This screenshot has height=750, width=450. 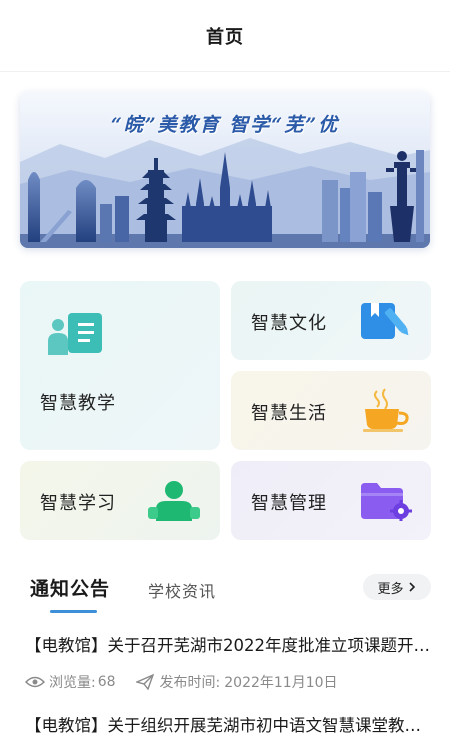 I want to click on card-smart-life: 智慧生活, so click(x=331, y=410).